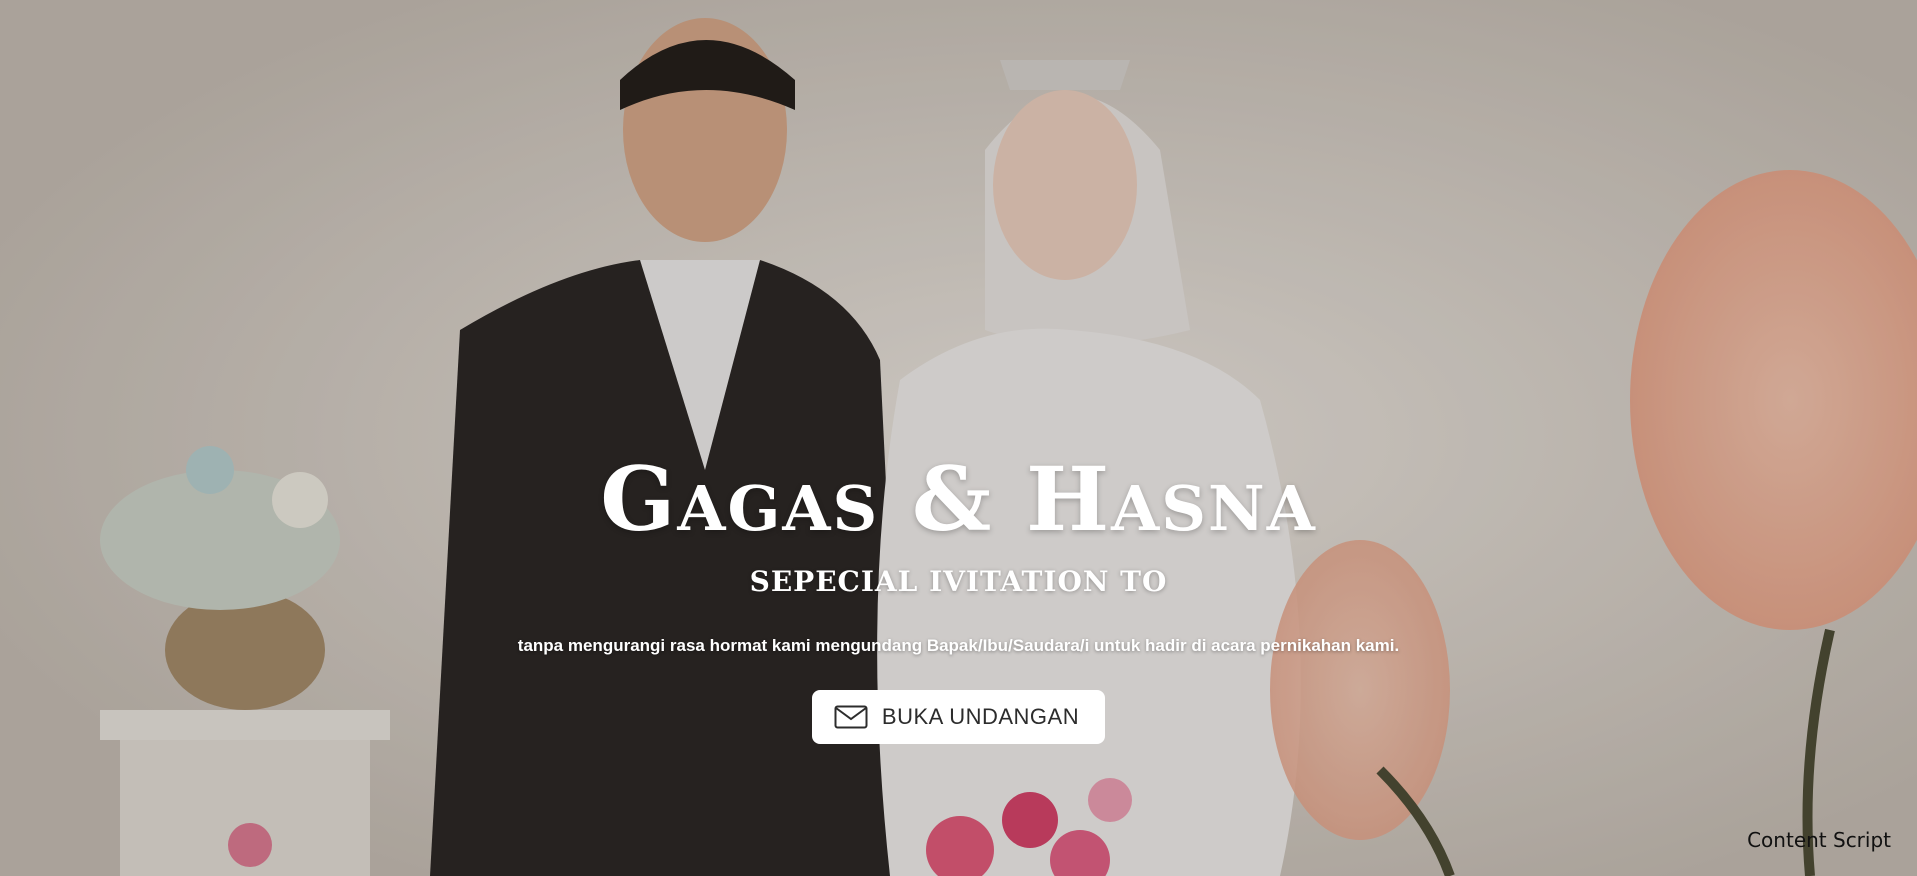 The image size is (1917, 876). Describe the element at coordinates (851, 717) in the screenshot. I see `envelope-icon` at that location.